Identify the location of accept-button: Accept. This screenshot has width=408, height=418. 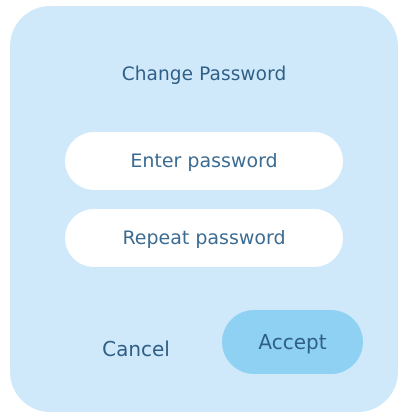
(292, 342).